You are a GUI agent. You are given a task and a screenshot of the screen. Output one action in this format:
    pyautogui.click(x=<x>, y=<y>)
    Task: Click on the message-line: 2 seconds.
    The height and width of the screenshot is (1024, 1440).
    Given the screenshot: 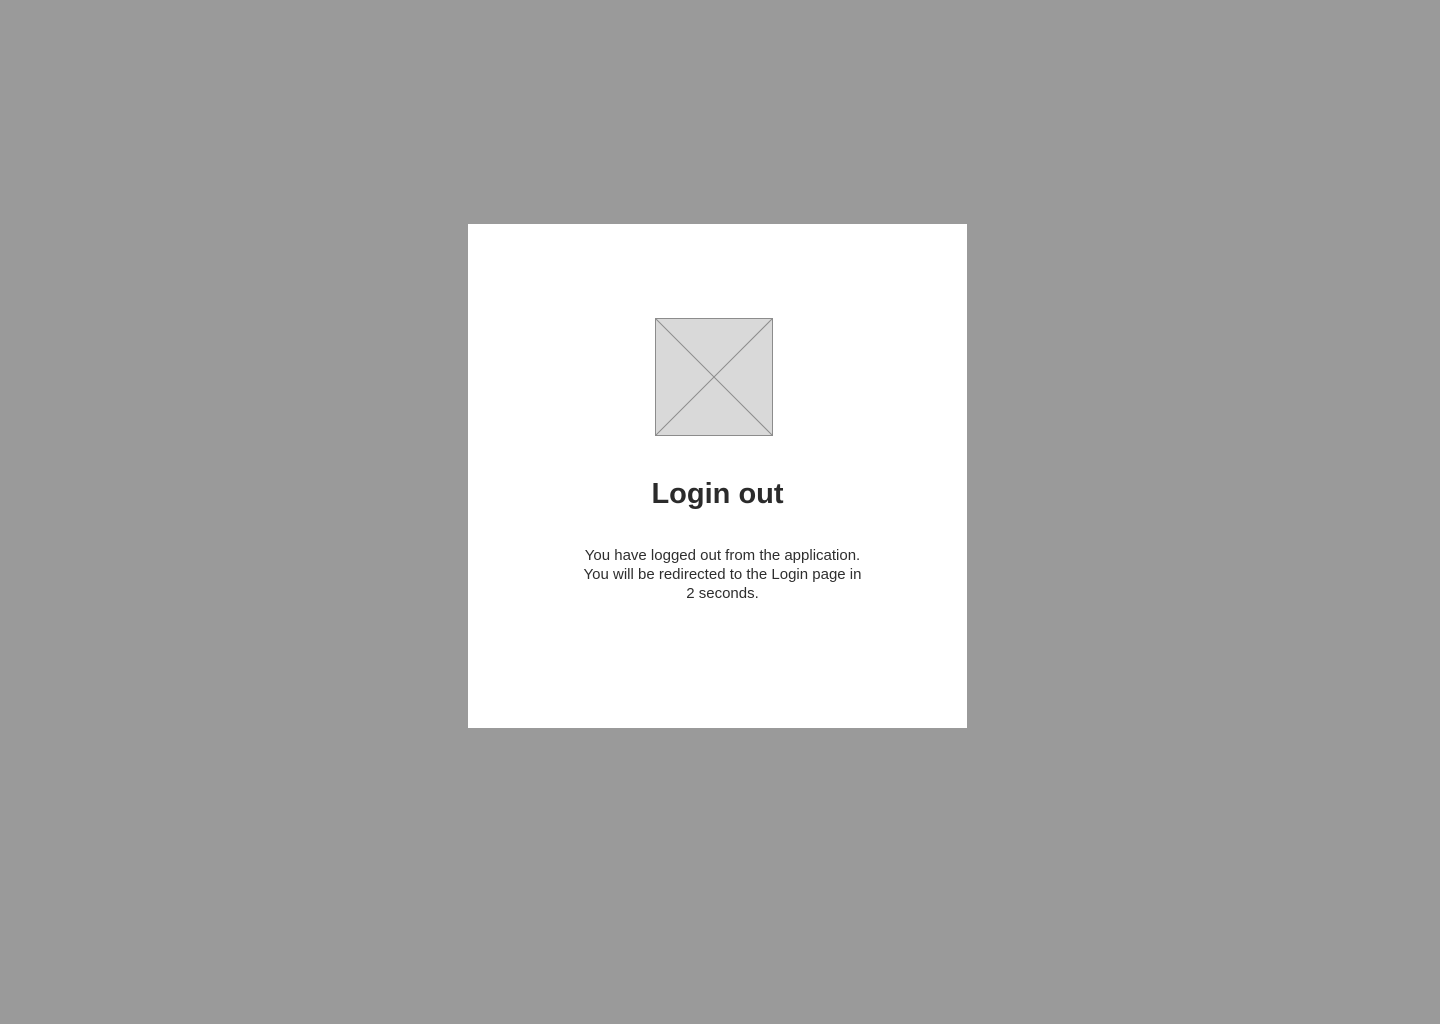 What is the action you would take?
    pyautogui.click(x=722, y=593)
    